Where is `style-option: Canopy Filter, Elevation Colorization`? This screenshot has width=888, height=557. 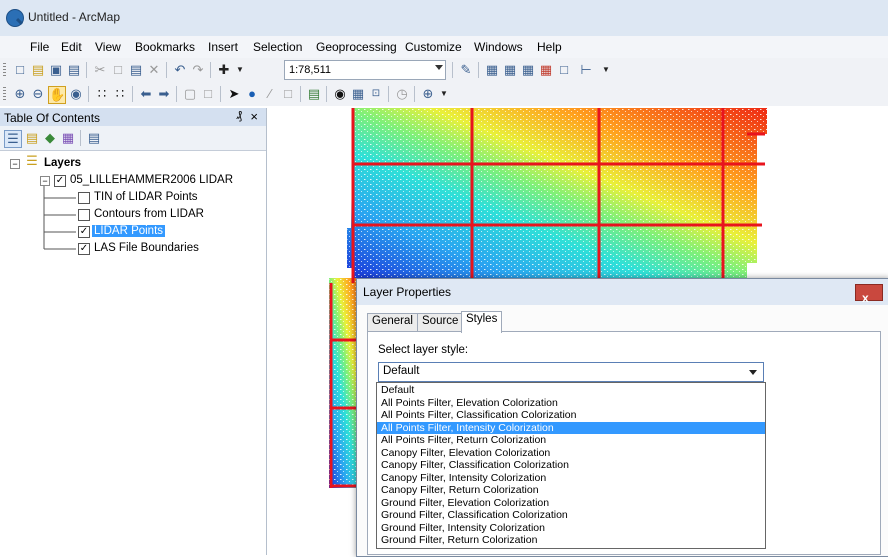
style-option: Canopy Filter, Elevation Colorization is located at coordinates (571, 453).